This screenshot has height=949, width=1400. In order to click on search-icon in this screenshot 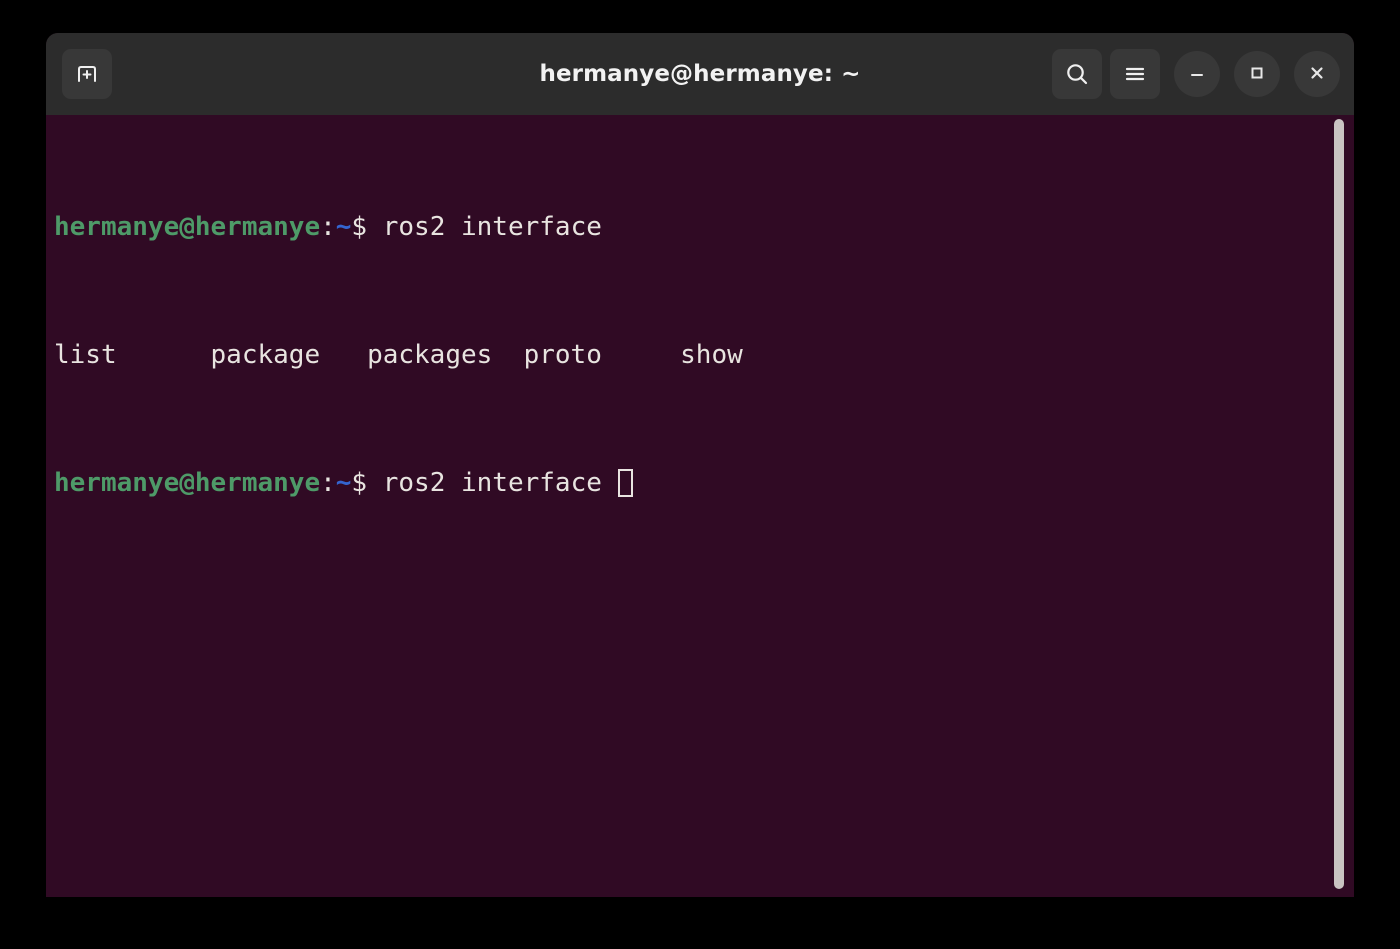, I will do `click(1077, 74)`.